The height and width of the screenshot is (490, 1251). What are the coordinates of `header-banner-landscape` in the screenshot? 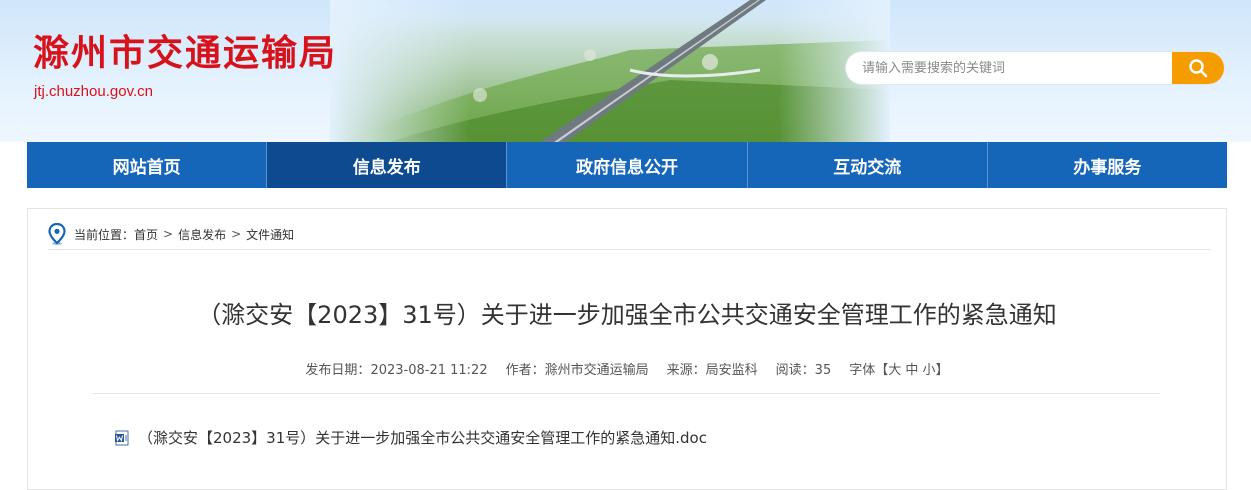 It's located at (610, 71).